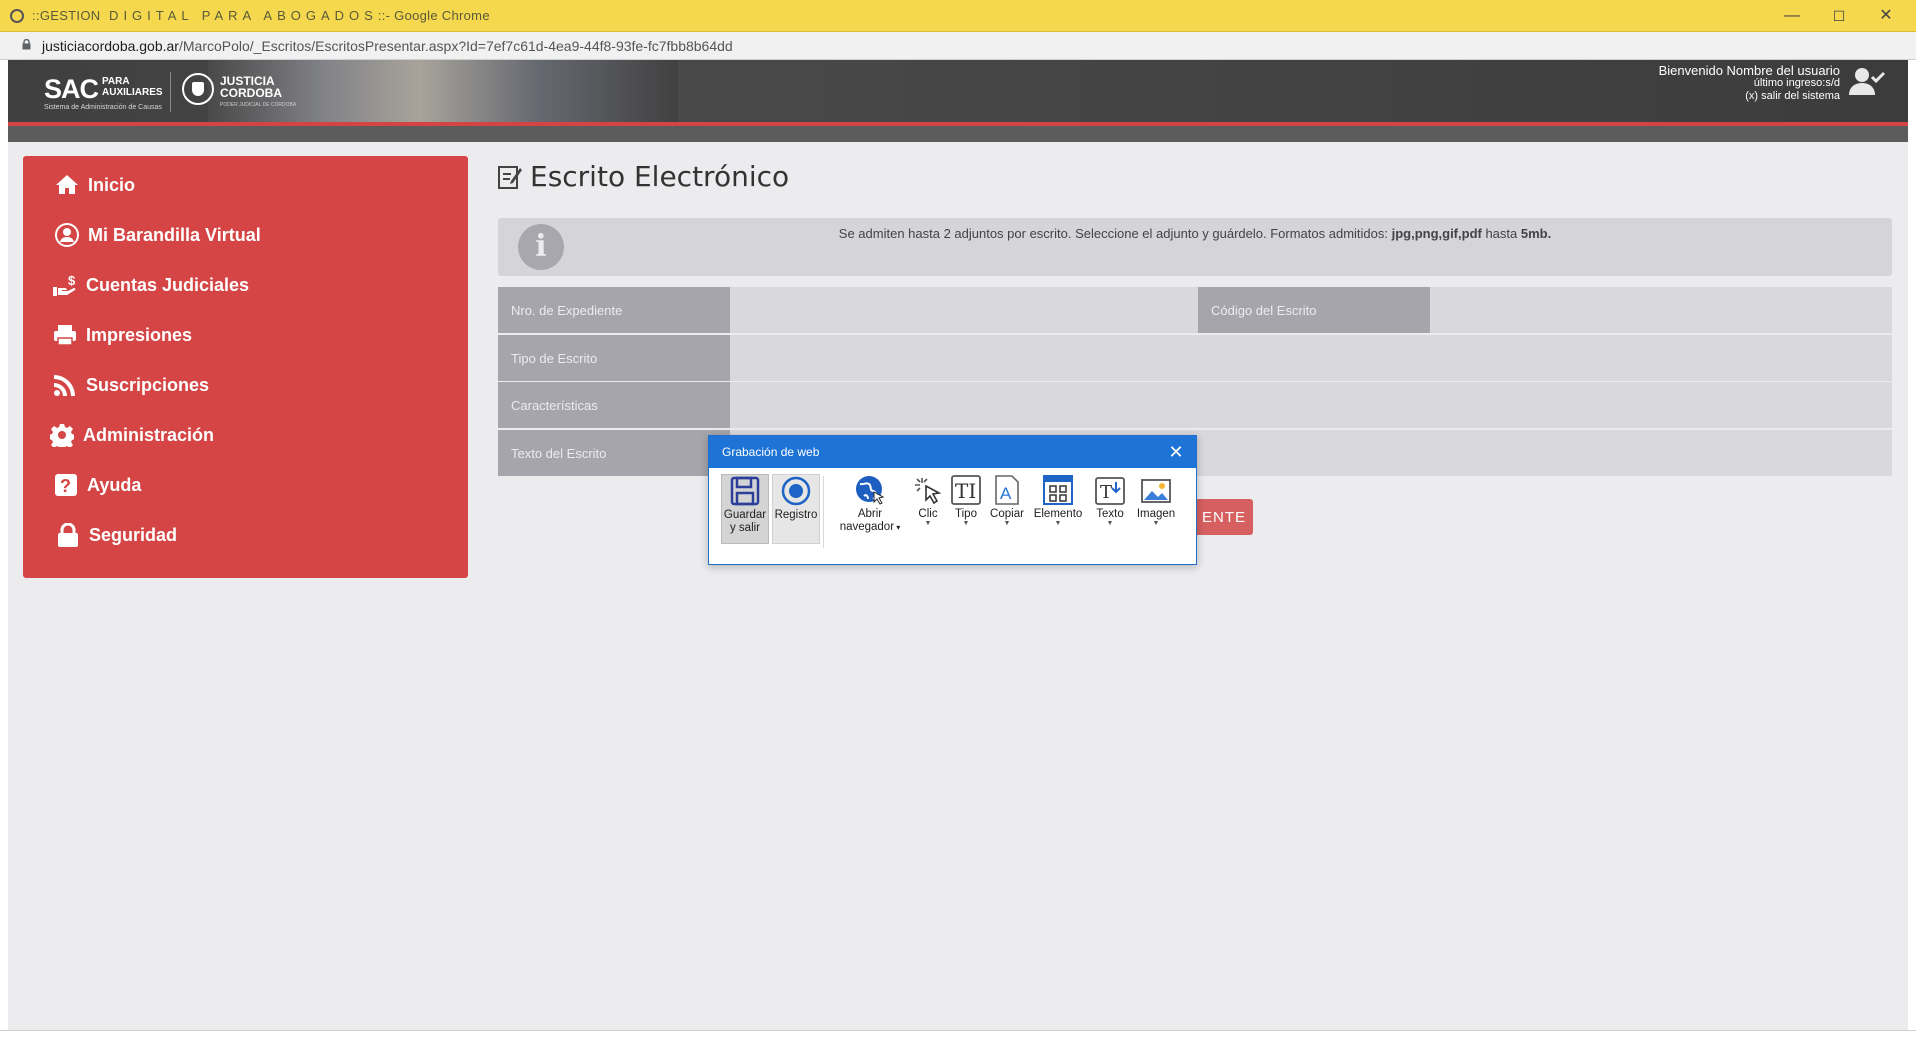  What do you see at coordinates (139, 334) in the screenshot?
I see `sidebar-item-label: Impresiones` at bounding box center [139, 334].